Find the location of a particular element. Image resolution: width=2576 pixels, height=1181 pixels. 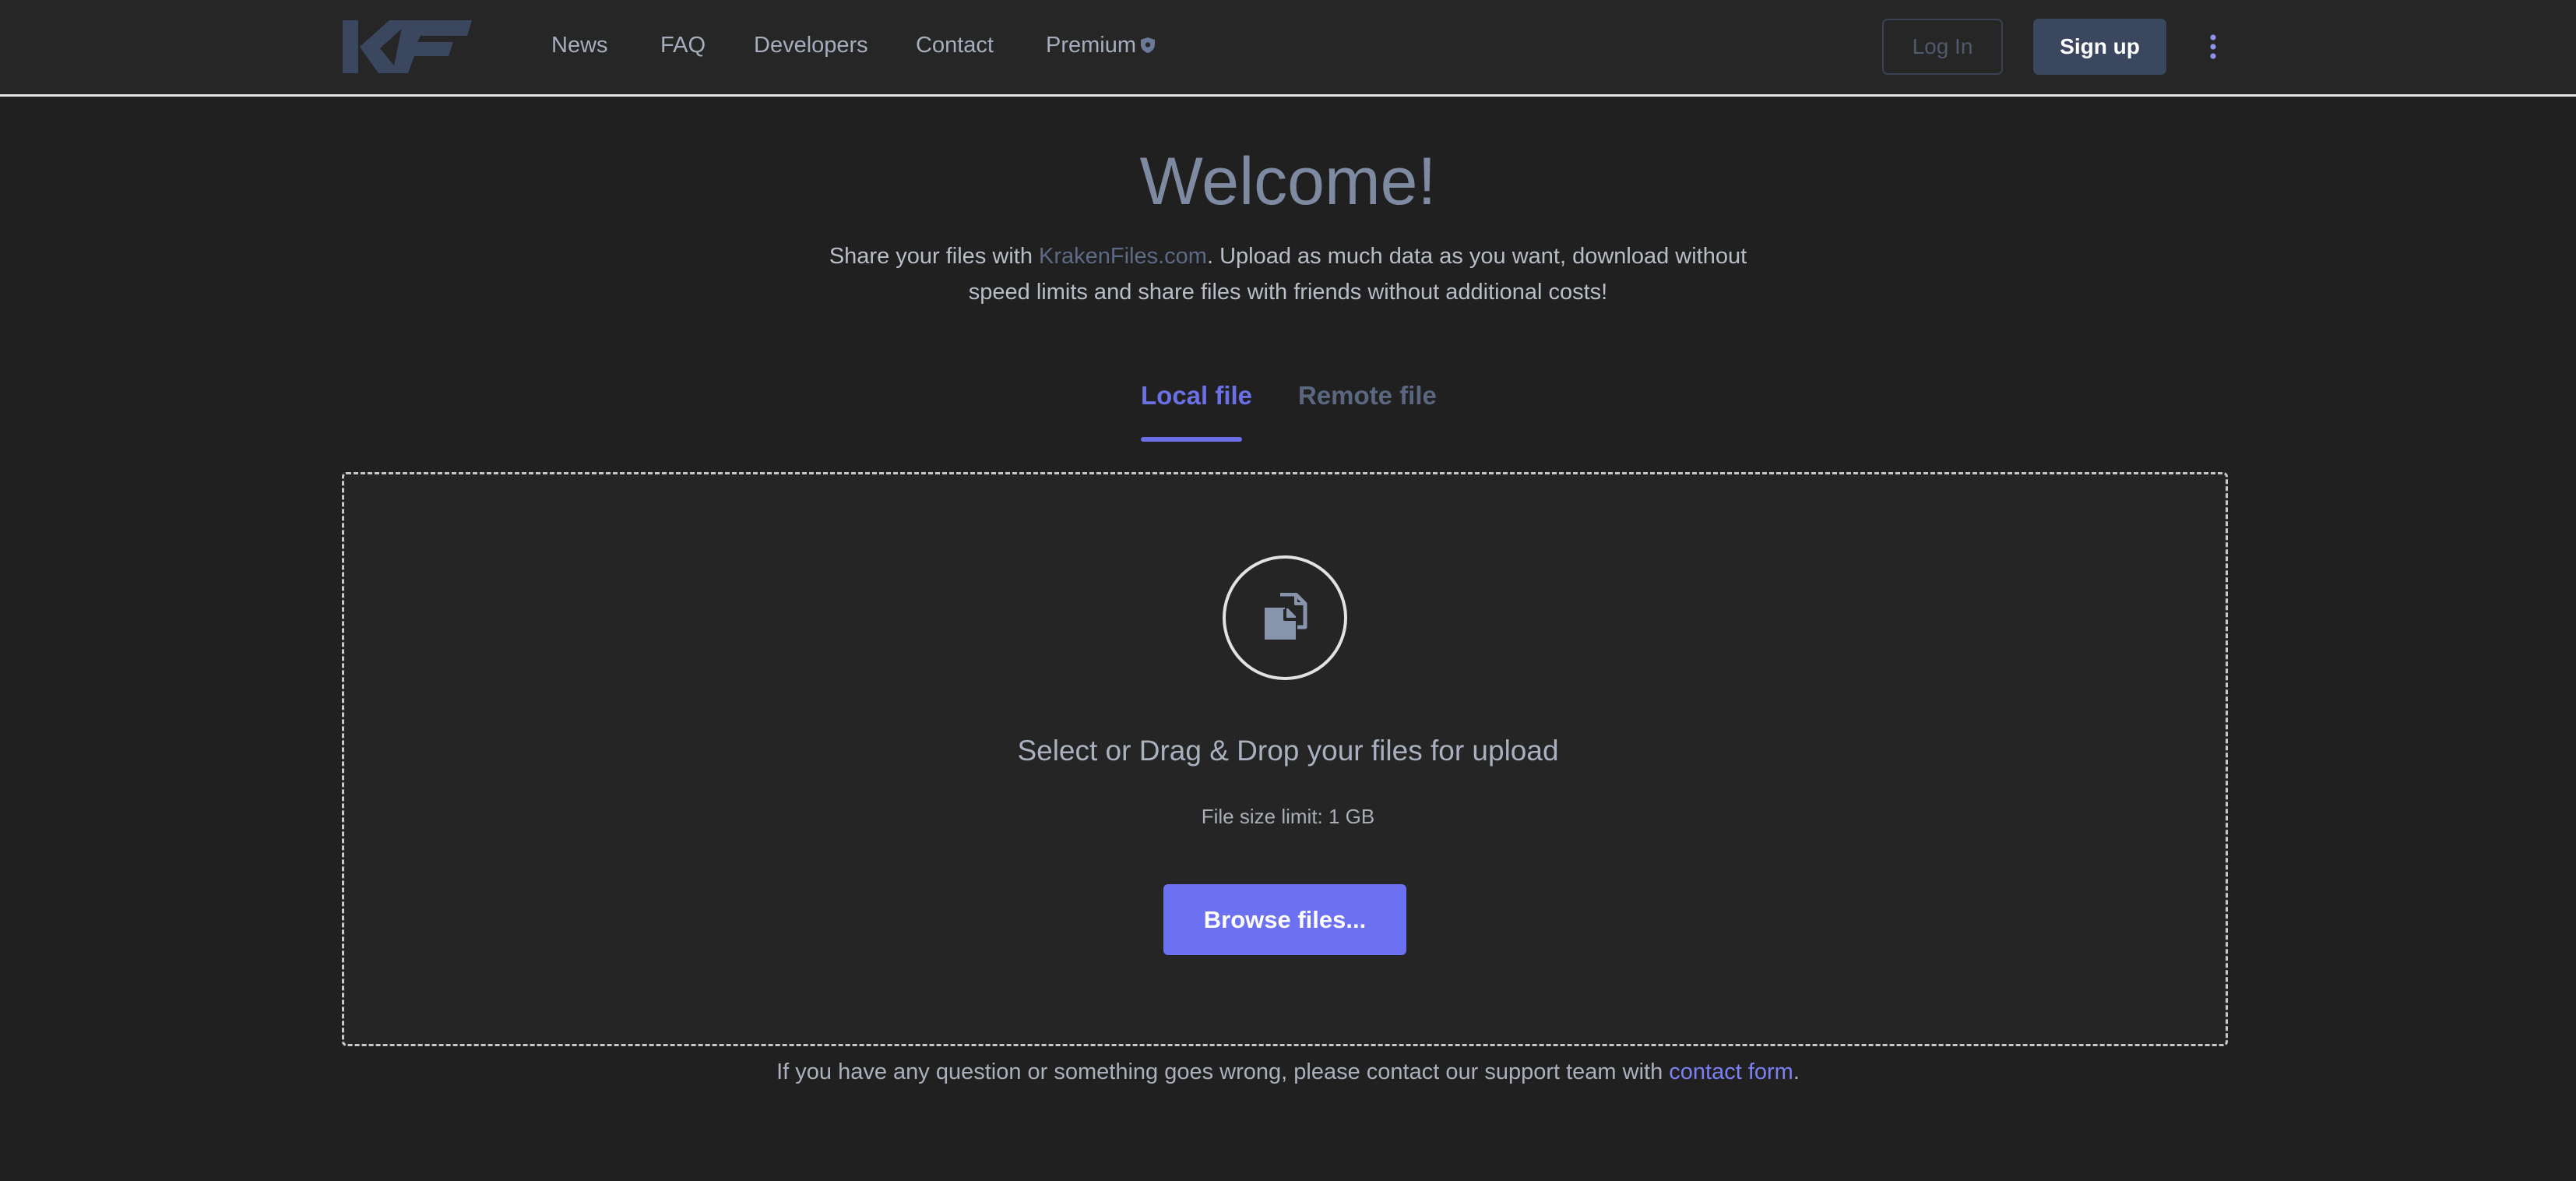

nav-premium-link: Premium is located at coordinates (1101, 45).